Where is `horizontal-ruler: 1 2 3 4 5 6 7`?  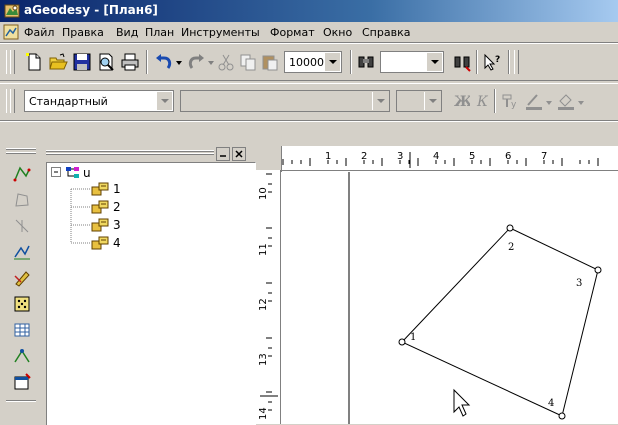 horizontal-ruler: 1 2 3 4 5 6 7 is located at coordinates (450, 158).